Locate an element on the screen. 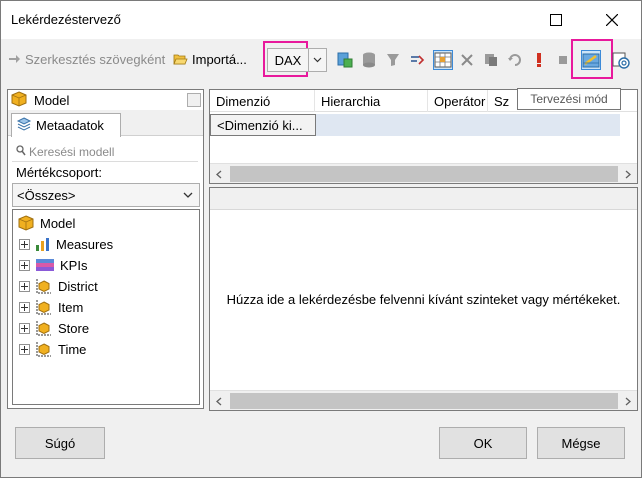 This screenshot has width=642, height=478. panel-tab-strip: Metaadatok is located at coordinates (105, 123).